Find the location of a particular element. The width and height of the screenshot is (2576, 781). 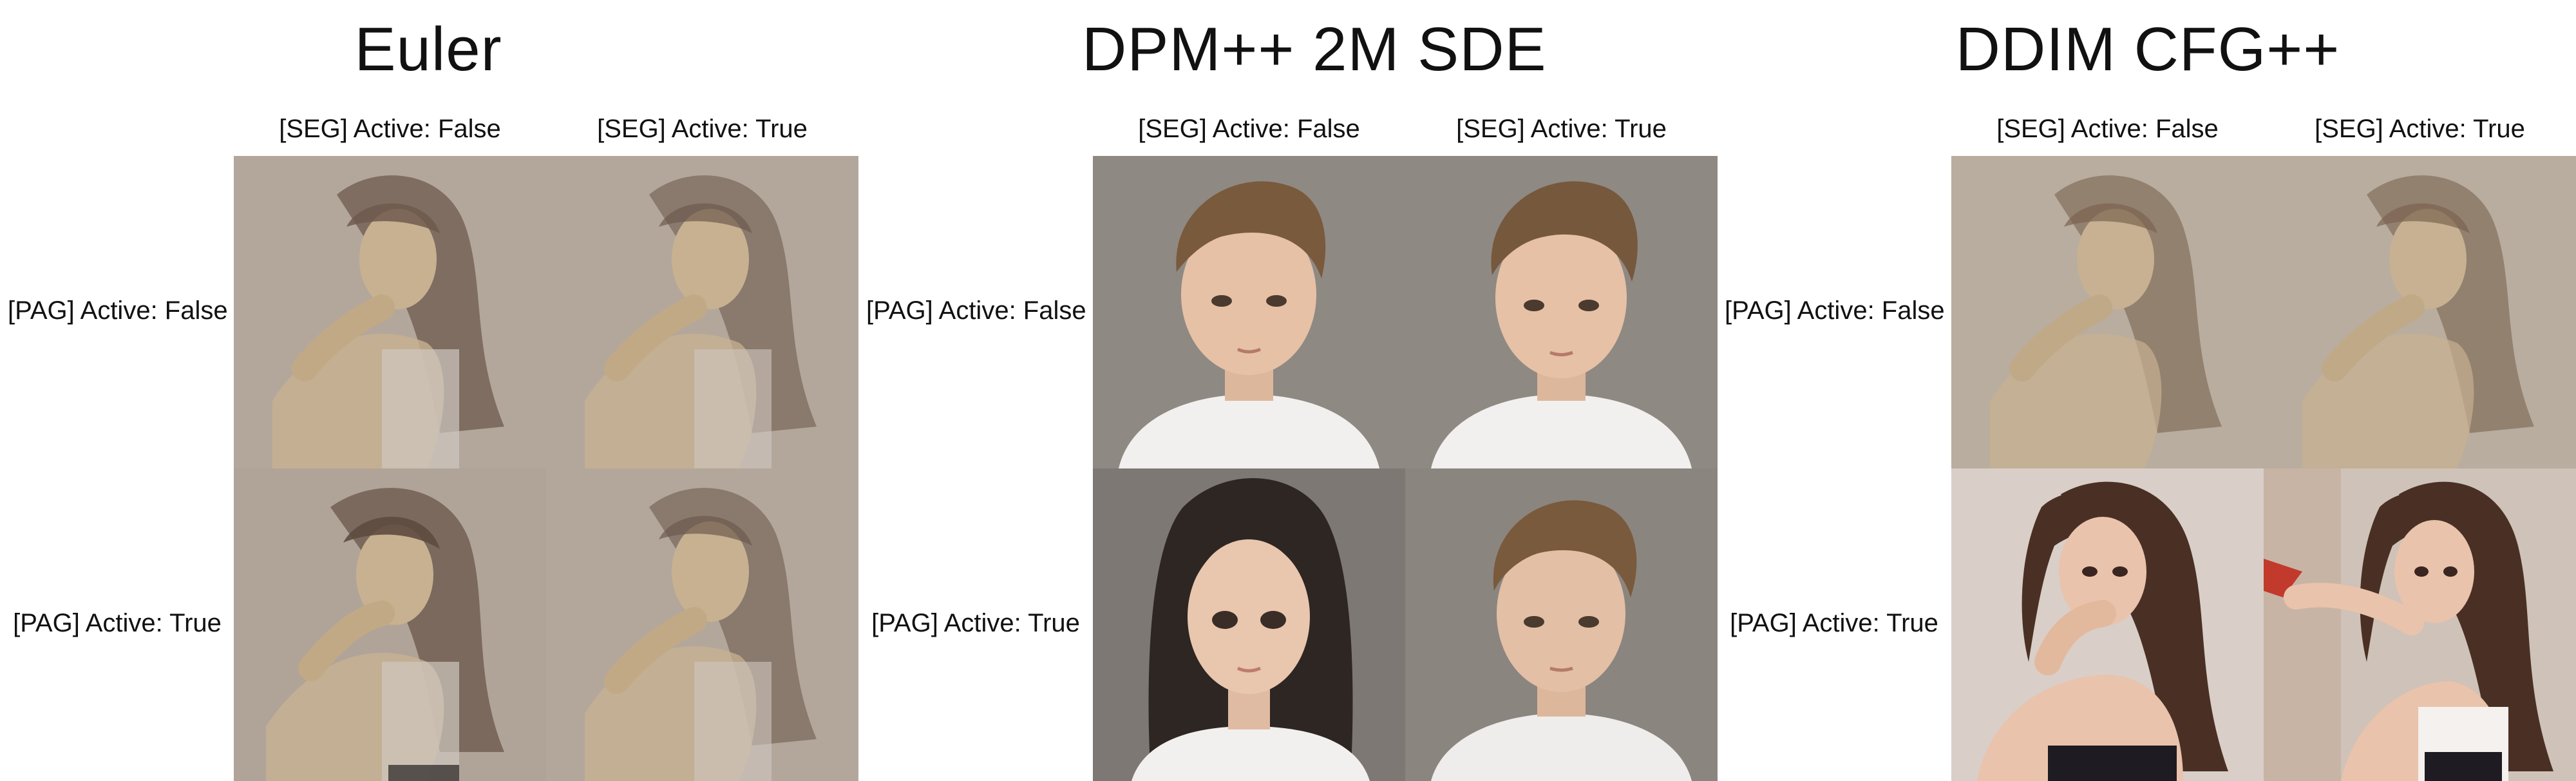

panel-title: DPM++ 2M SDE is located at coordinates (1315, 50).